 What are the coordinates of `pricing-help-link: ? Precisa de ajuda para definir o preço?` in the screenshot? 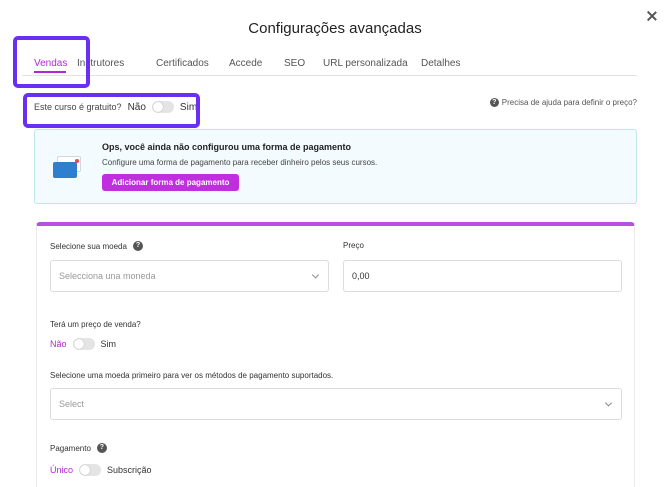 It's located at (563, 102).